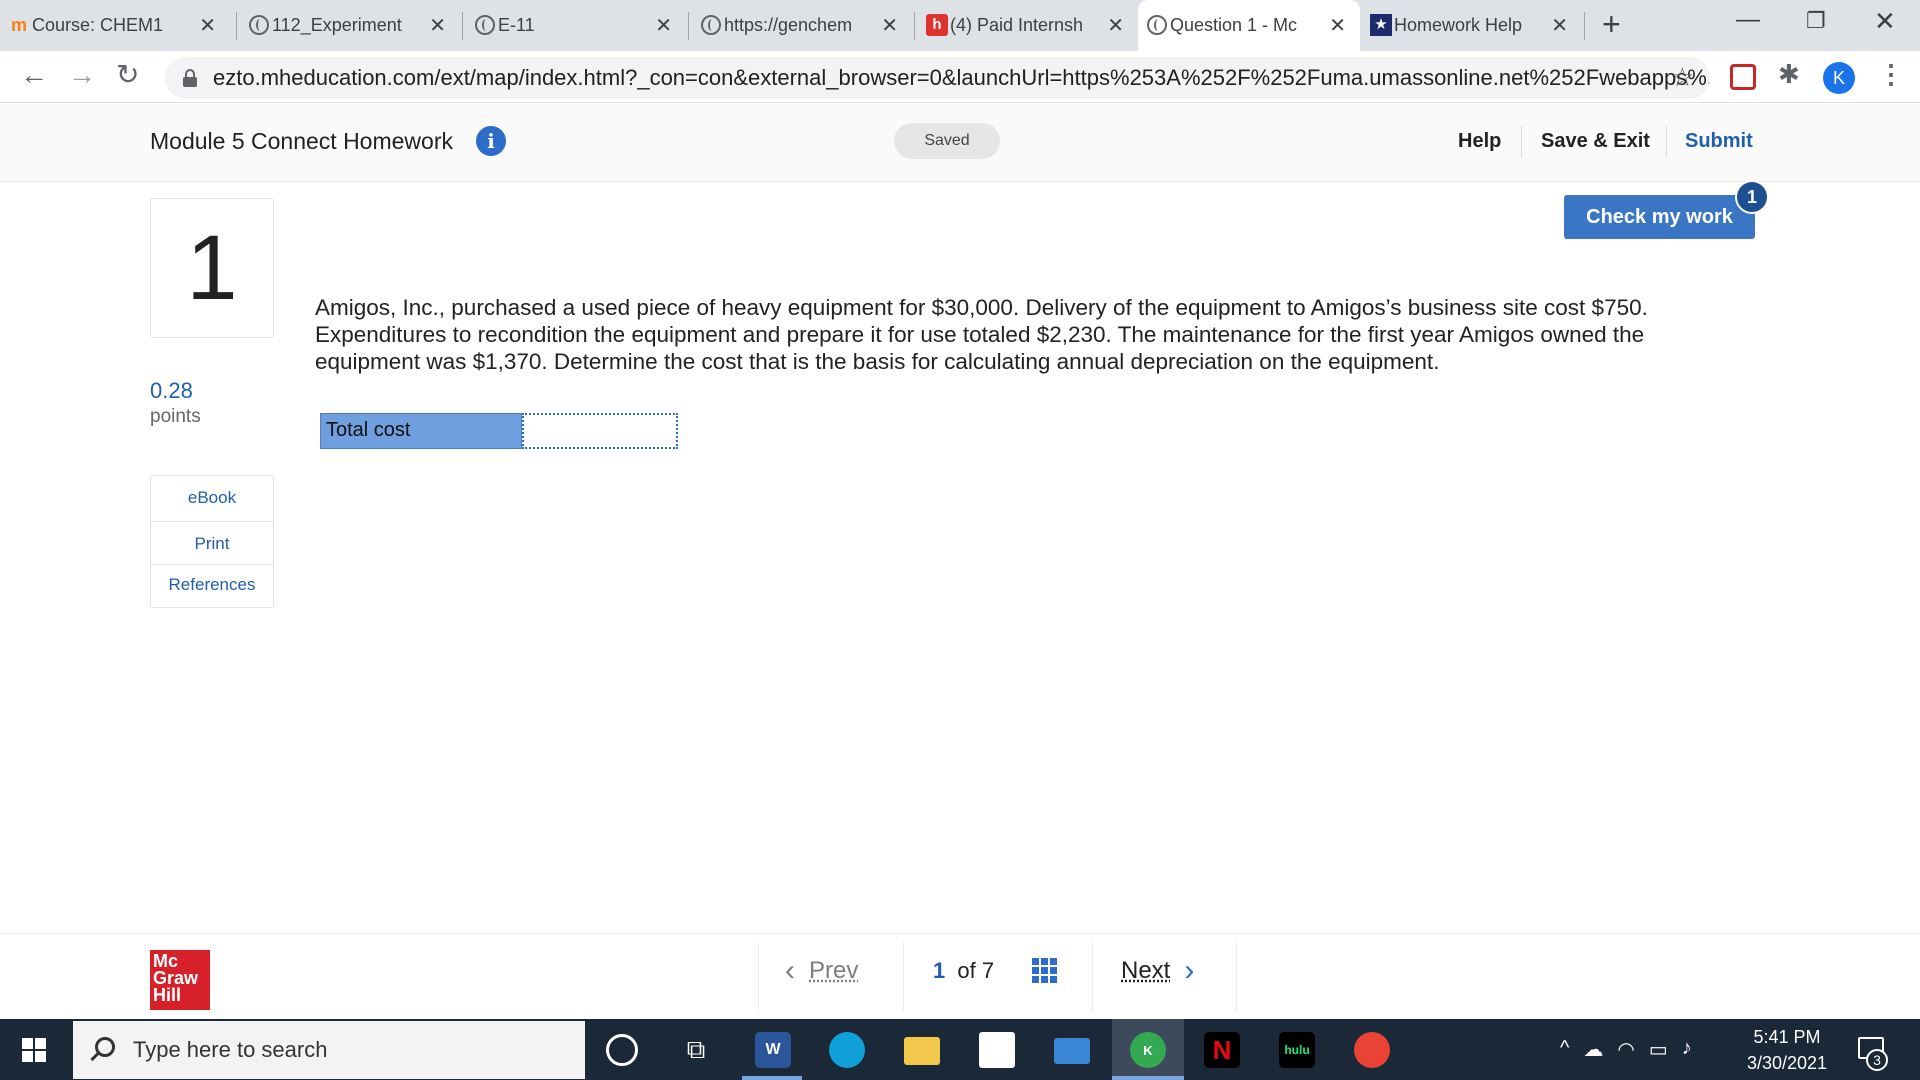  Describe the element at coordinates (790, 970) in the screenshot. I see `chevron-left-icon: ‹` at that location.